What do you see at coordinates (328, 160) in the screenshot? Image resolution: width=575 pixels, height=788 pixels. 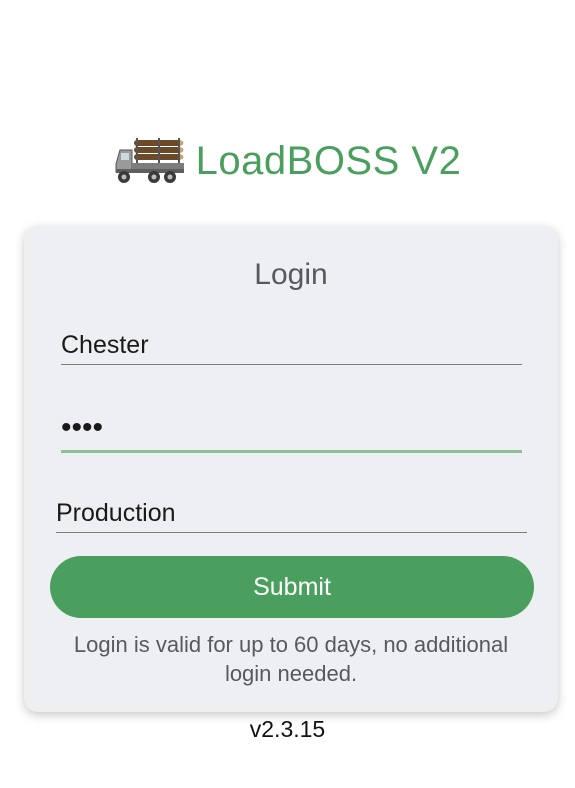 I see `app-title: LoadBOSS V2` at bounding box center [328, 160].